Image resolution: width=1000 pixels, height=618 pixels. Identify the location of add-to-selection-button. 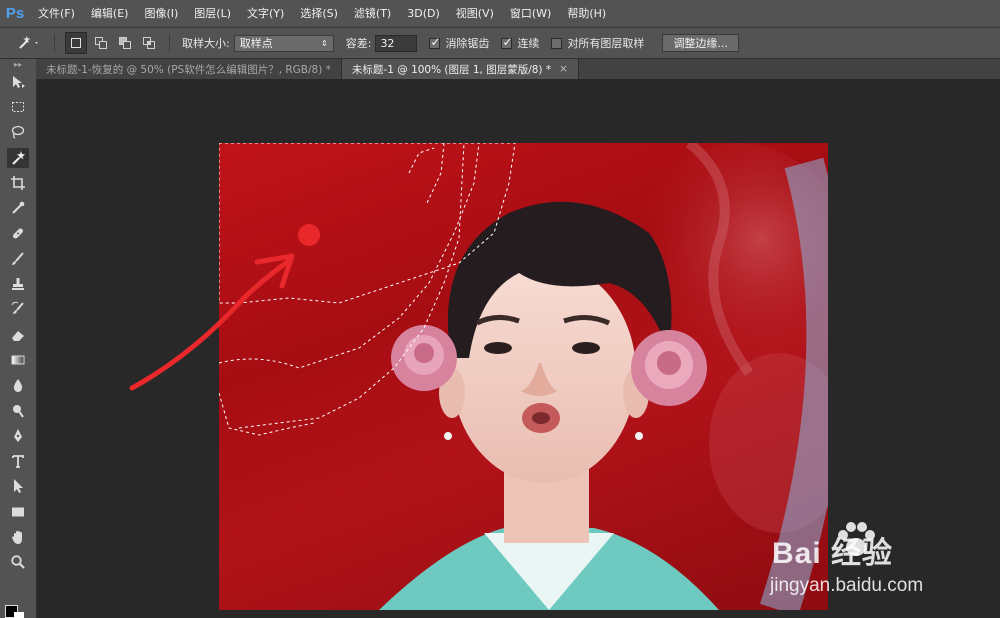
(101, 43).